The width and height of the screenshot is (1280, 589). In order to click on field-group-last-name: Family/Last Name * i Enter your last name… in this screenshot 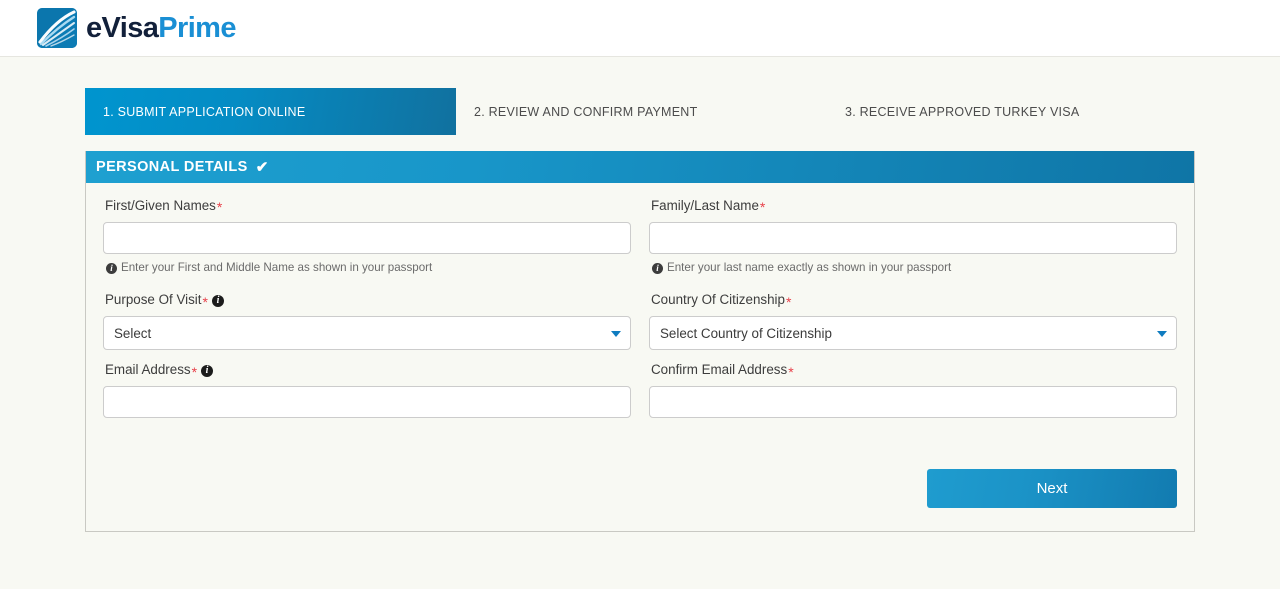, I will do `click(913, 236)`.